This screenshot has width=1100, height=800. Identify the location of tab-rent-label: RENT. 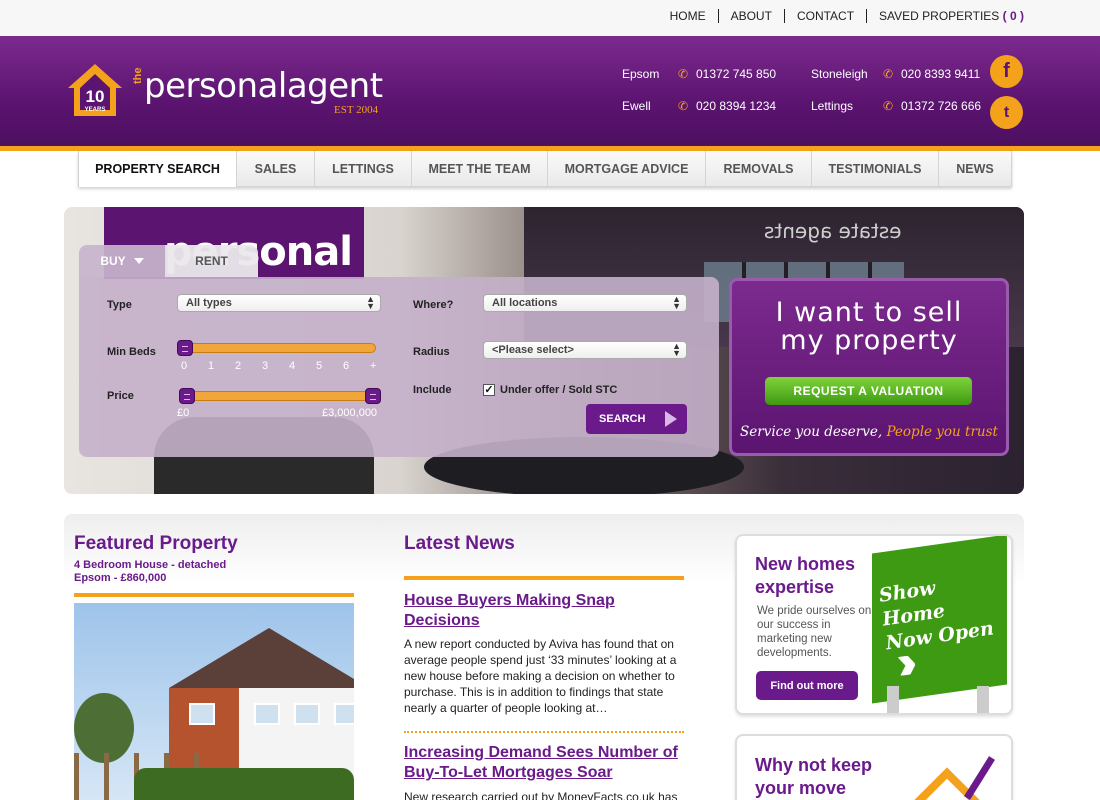
(211, 261).